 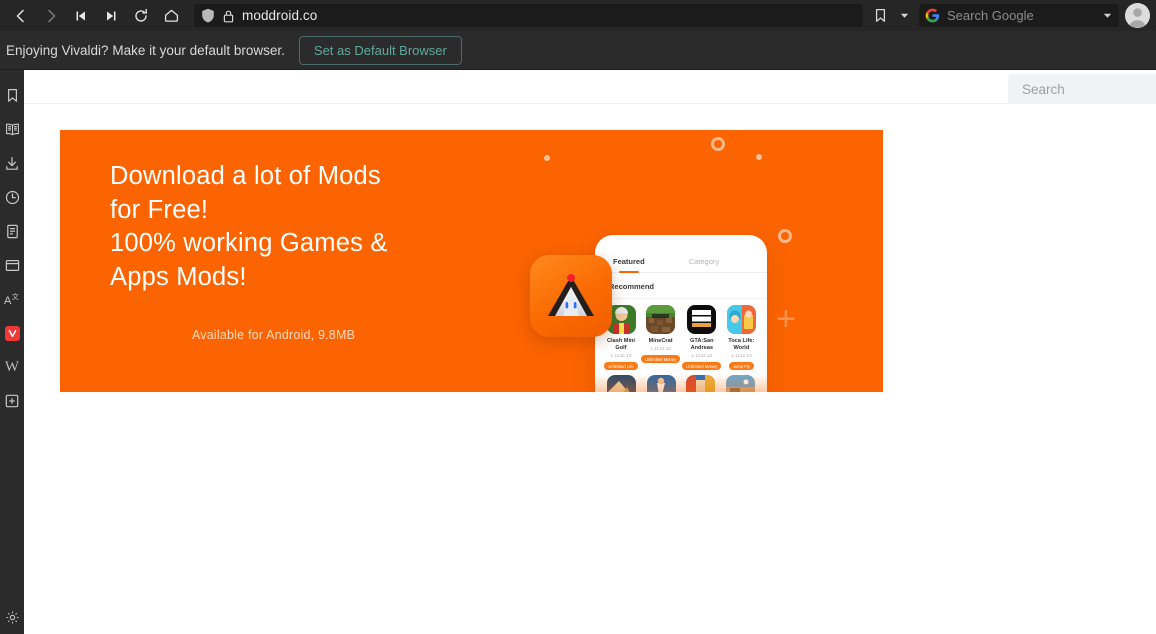 I want to click on reload-icon, so click(x=141, y=15).